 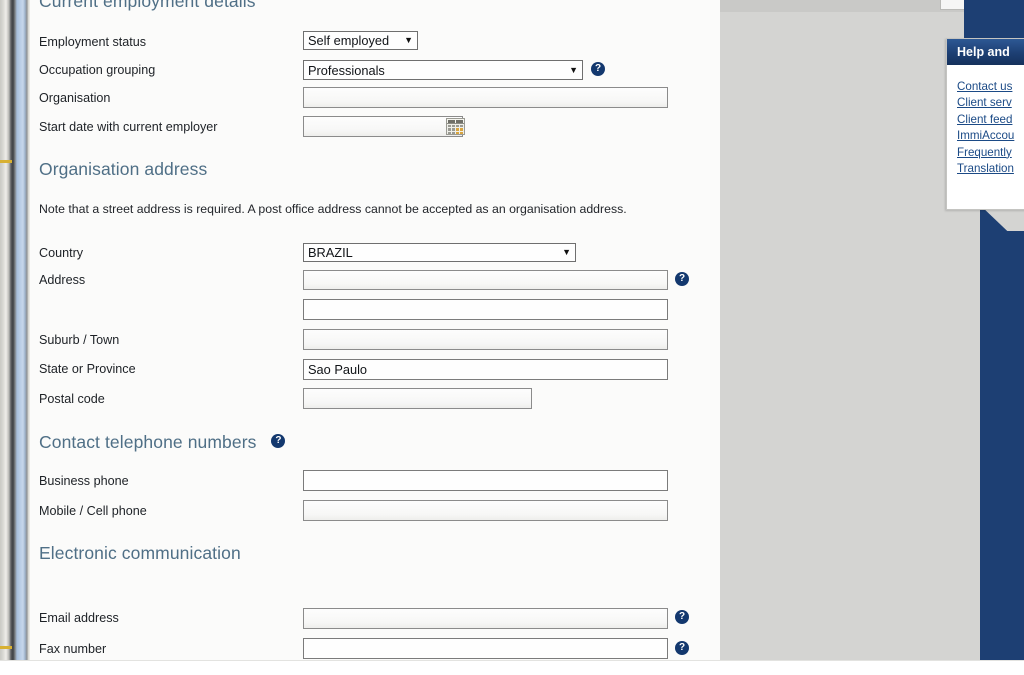 What do you see at coordinates (485, 648) in the screenshot?
I see `input-fax-number` at bounding box center [485, 648].